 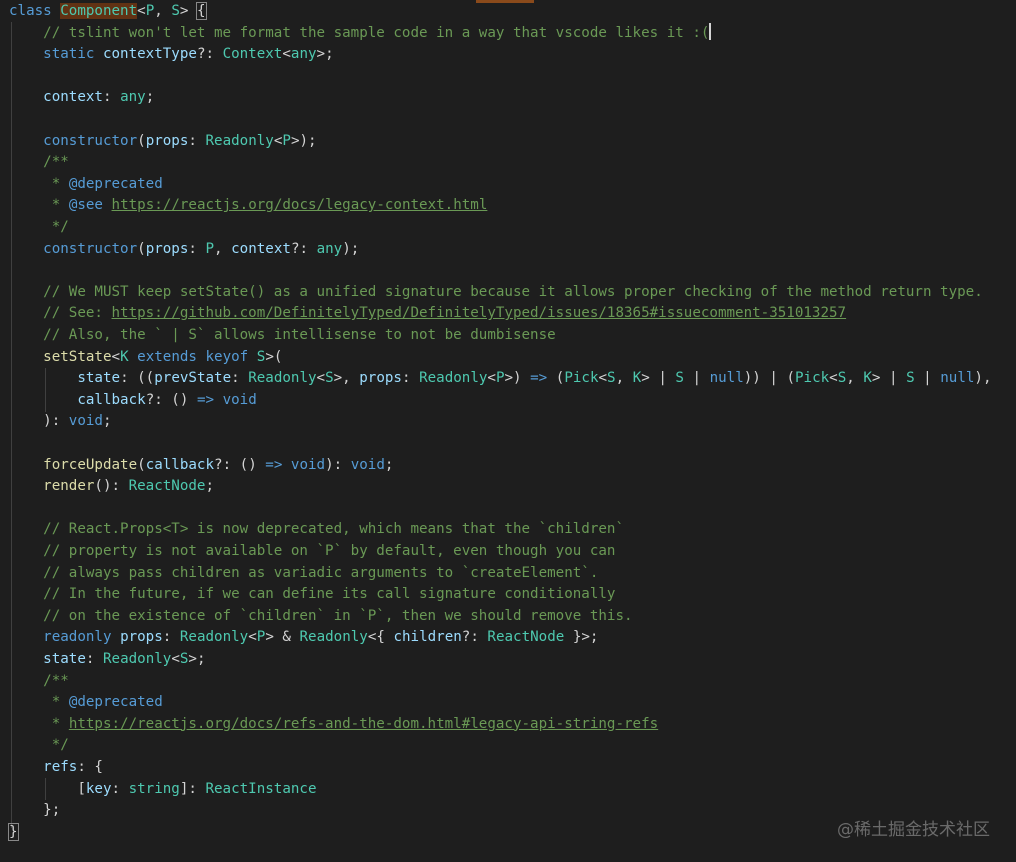 I want to click on code-token: /**, so click(x=56, y=162).